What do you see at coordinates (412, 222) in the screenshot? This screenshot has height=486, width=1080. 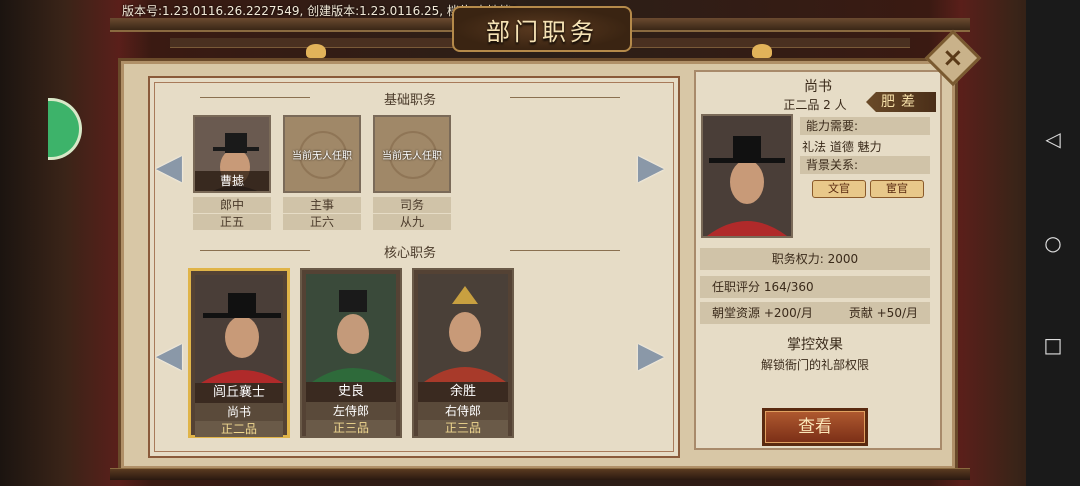 I see `basic-grade: 从九` at bounding box center [412, 222].